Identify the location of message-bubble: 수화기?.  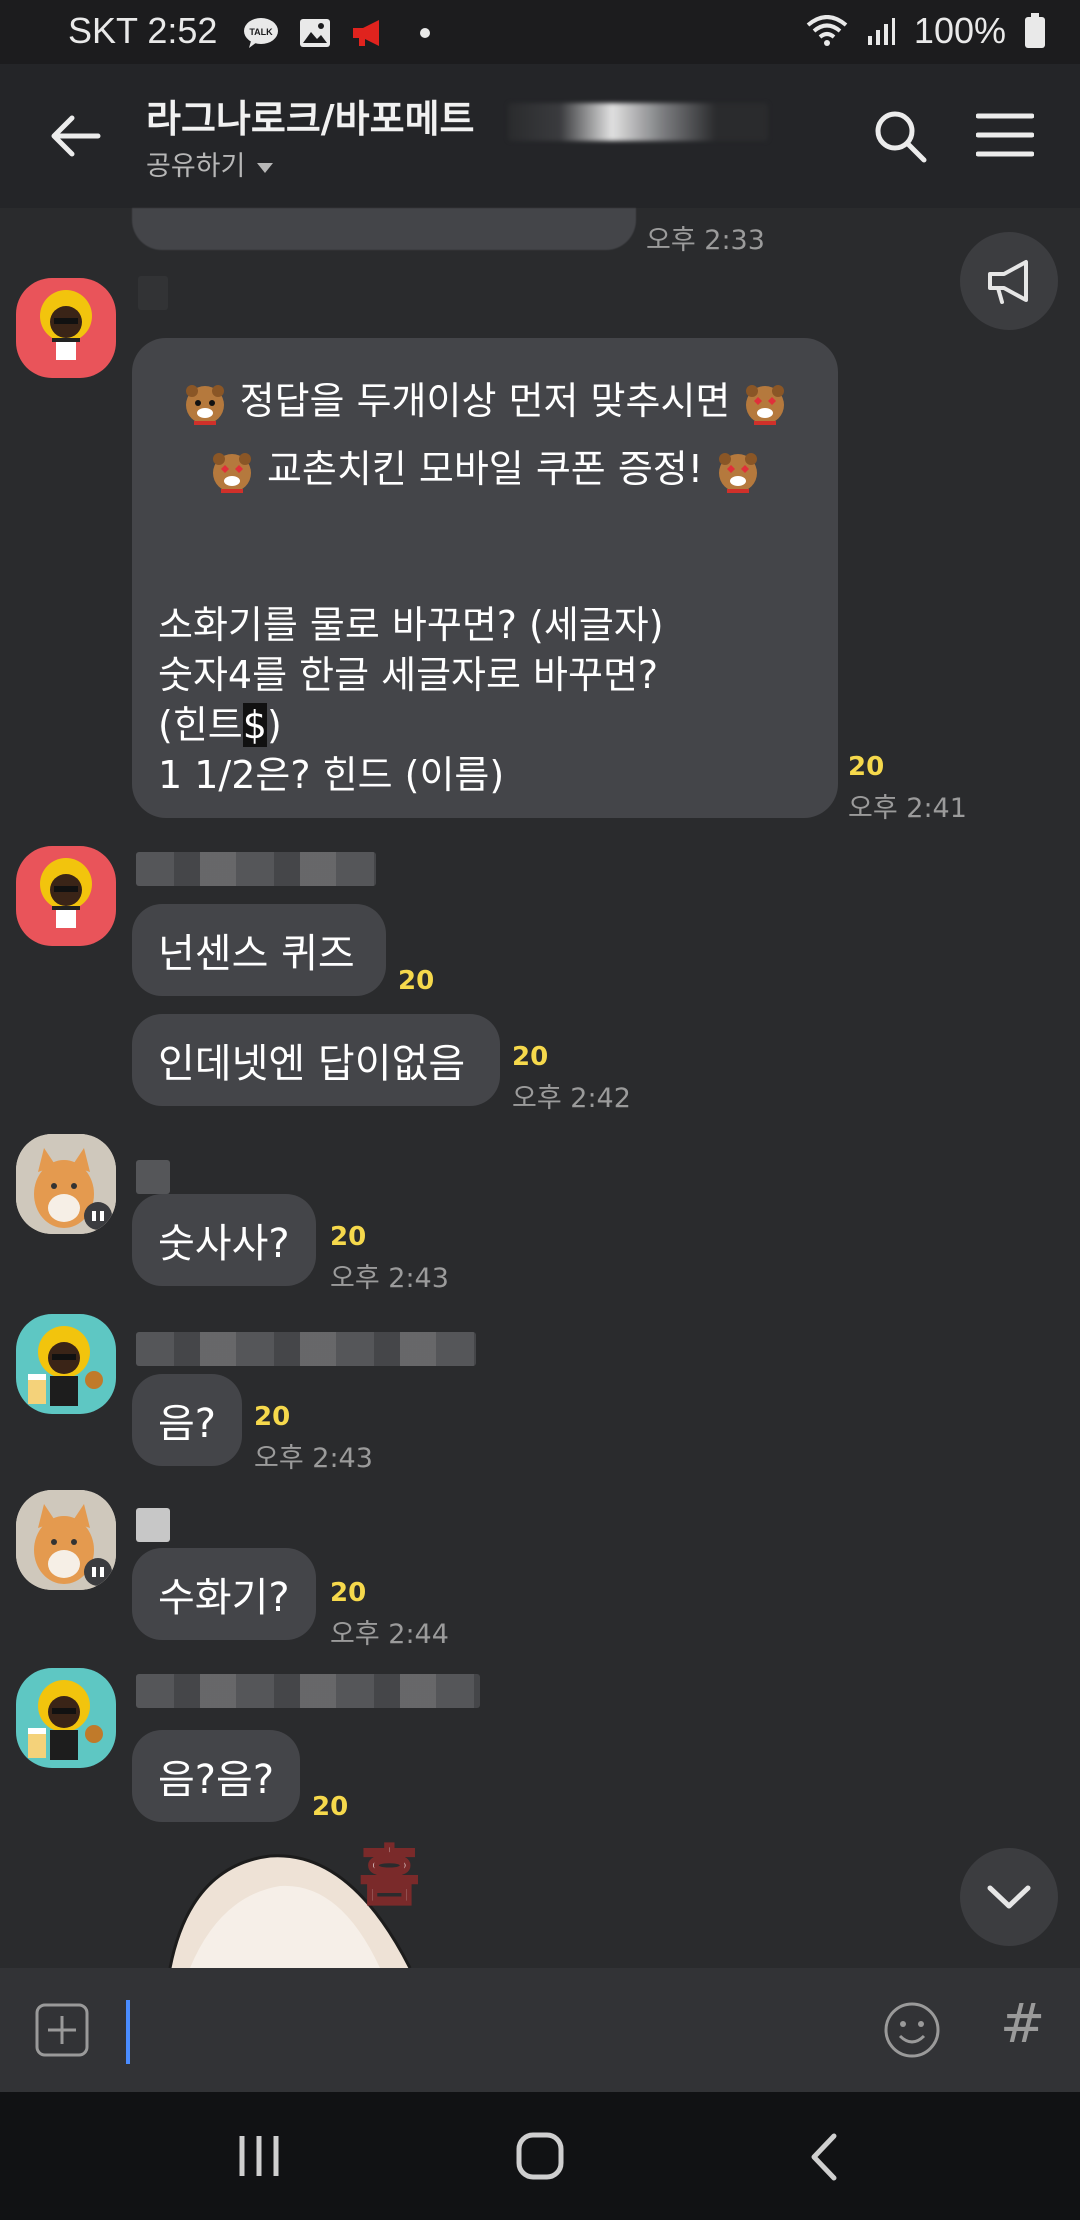
(224, 1594).